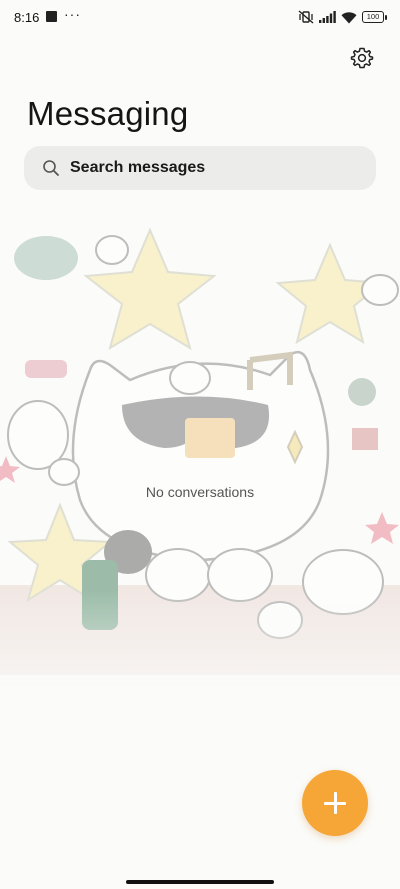 The width and height of the screenshot is (400, 889). What do you see at coordinates (27, 17) in the screenshot?
I see `status-time: 8:16` at bounding box center [27, 17].